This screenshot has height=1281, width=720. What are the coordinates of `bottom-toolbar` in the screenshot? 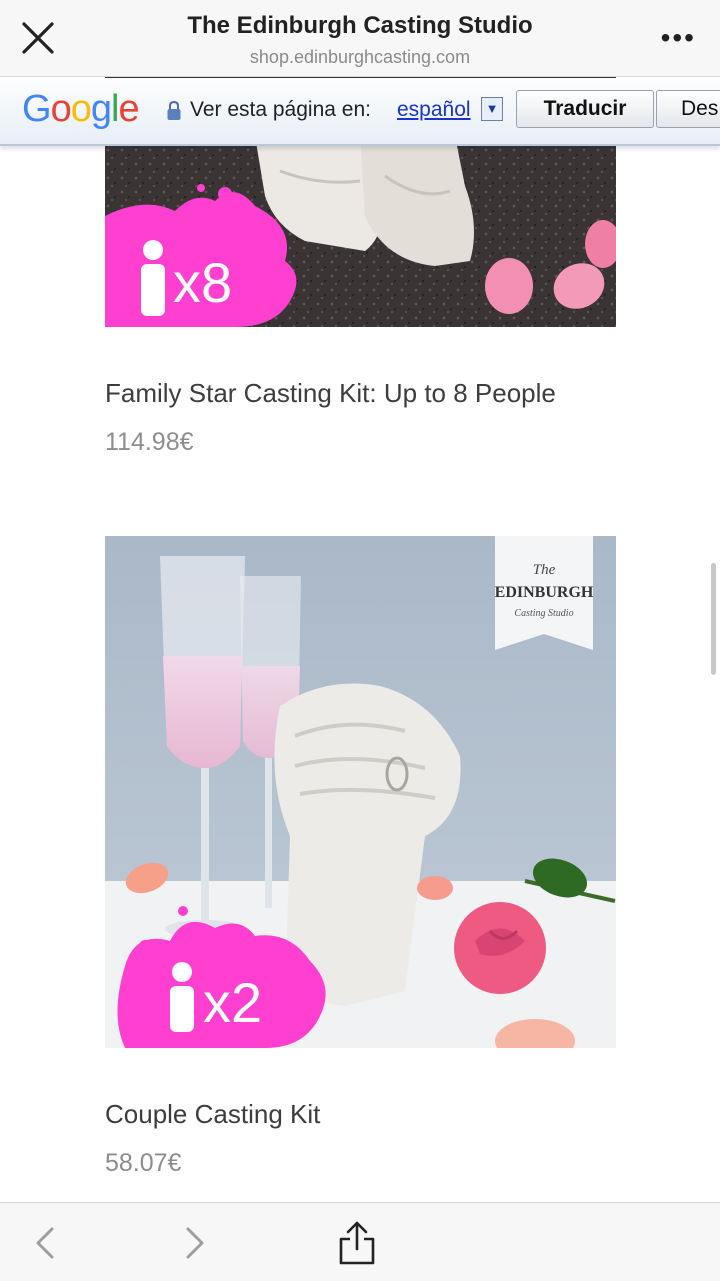 It's located at (360, 1241).